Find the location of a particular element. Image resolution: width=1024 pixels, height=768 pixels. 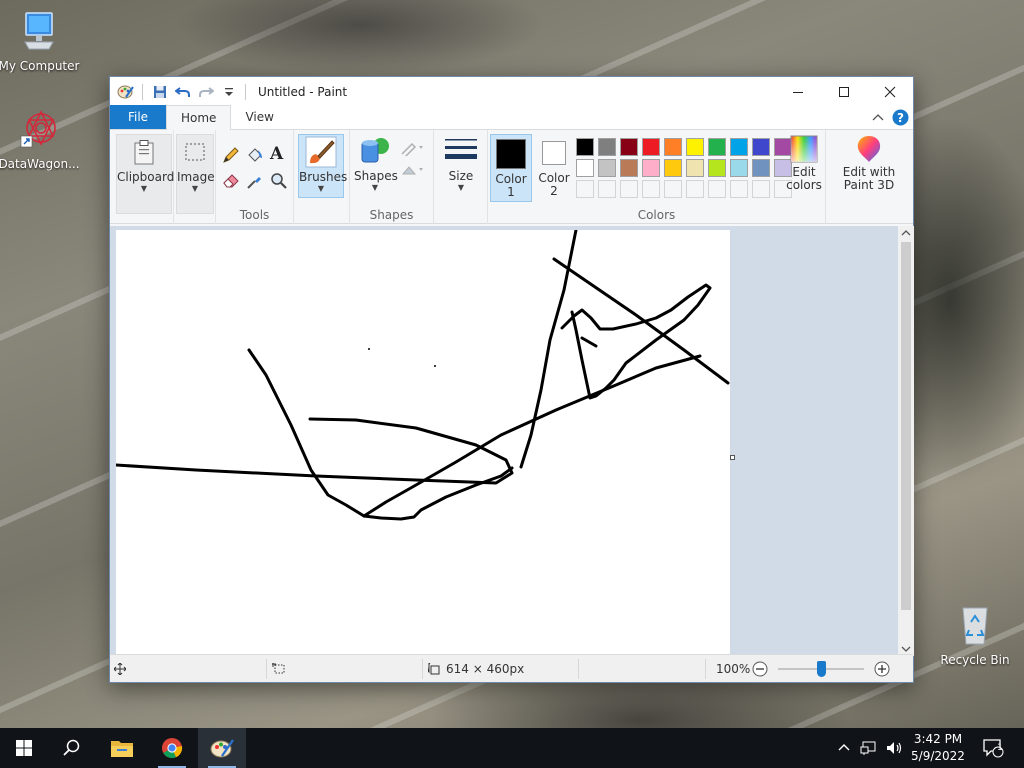

color2-button: Color 2 is located at coordinates (554, 168).